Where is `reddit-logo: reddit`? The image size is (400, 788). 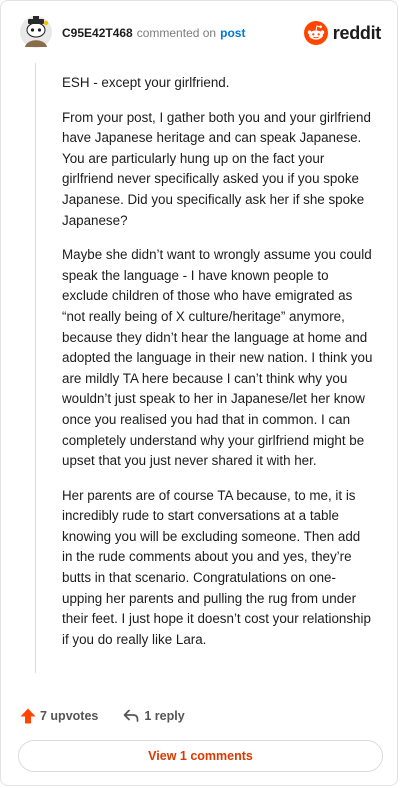 reddit-logo: reddit is located at coordinates (342, 33).